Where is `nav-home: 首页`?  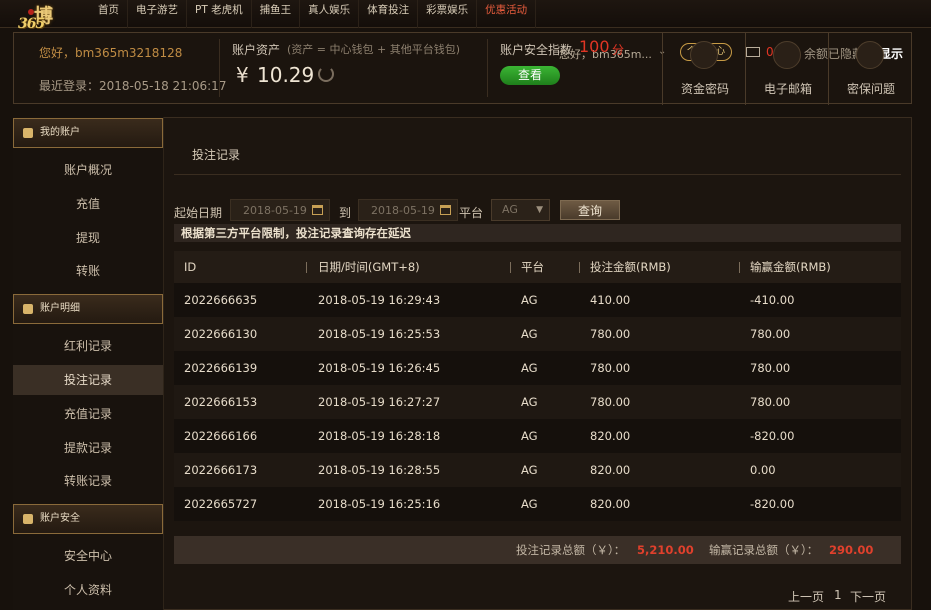
nav-home: 首页 is located at coordinates (109, 14).